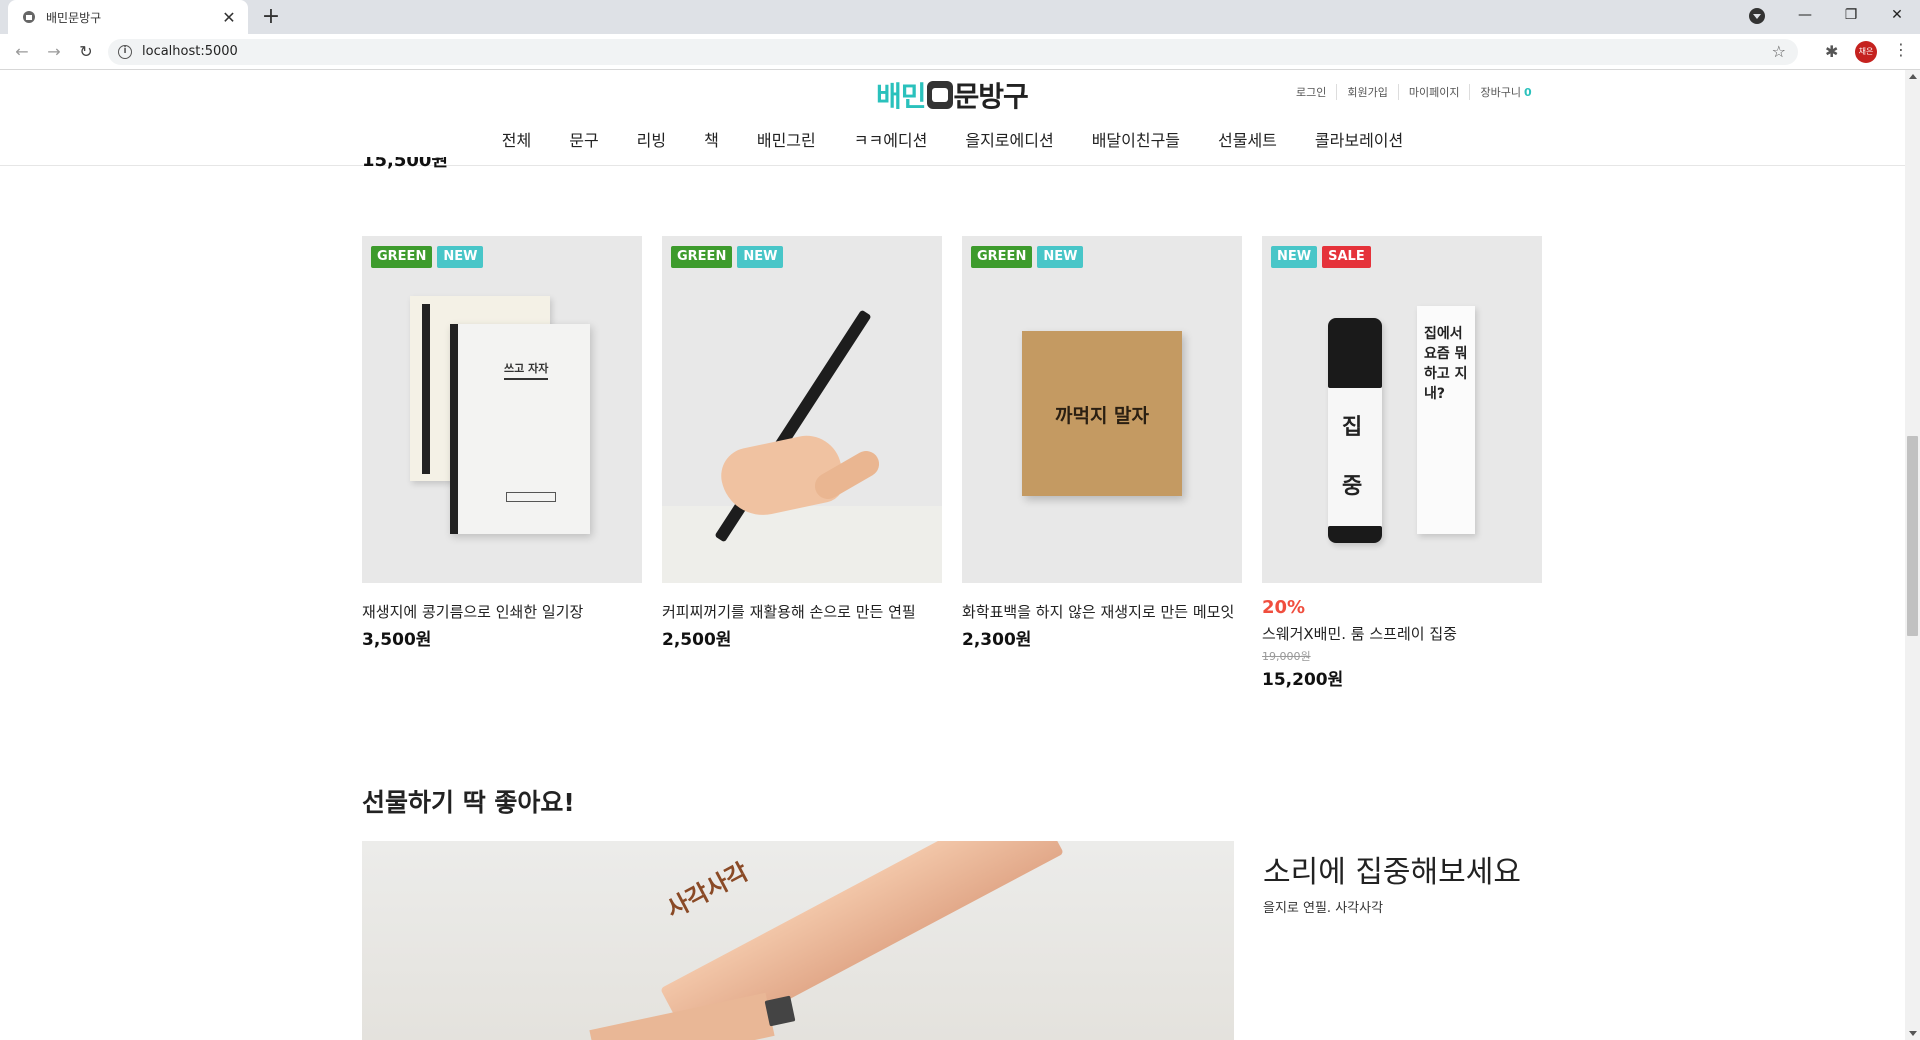 This screenshot has width=1920, height=1040. I want to click on product-price: 2,300원, so click(997, 640).